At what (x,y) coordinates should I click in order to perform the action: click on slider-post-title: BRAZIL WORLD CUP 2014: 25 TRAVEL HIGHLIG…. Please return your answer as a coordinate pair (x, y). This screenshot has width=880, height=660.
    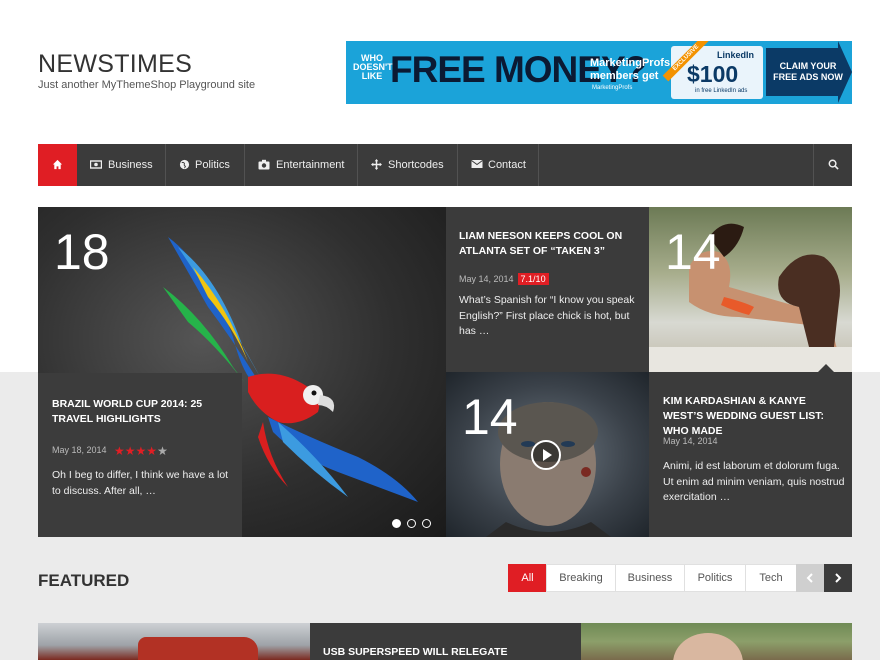
    Looking at the image, I should click on (132, 412).